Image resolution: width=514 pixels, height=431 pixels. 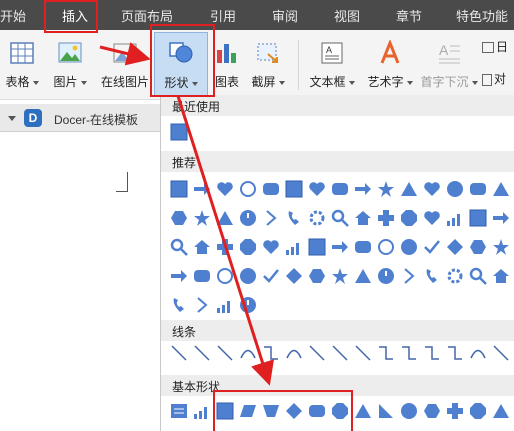 I want to click on triangle-shape, so click(x=363, y=411).